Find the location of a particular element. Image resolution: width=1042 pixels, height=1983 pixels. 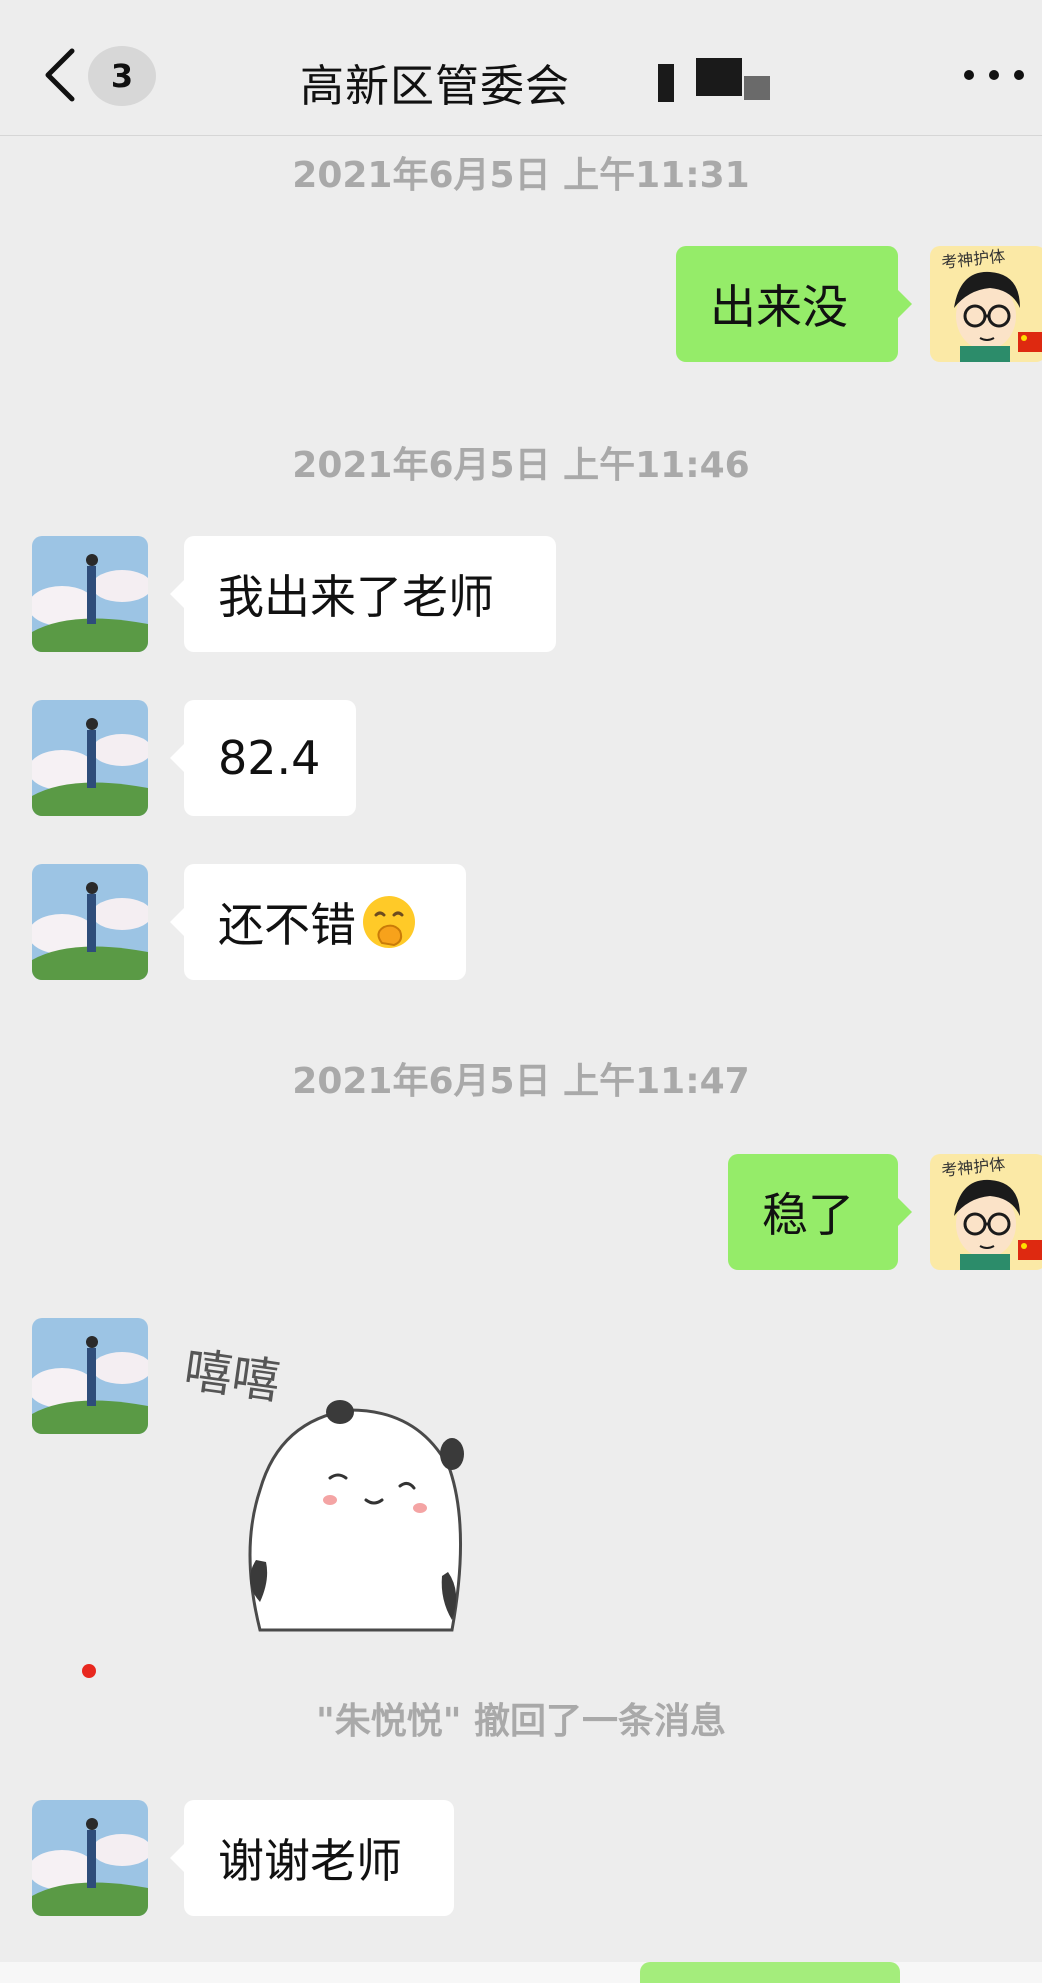

chevron-left-icon is located at coordinates (60, 75).